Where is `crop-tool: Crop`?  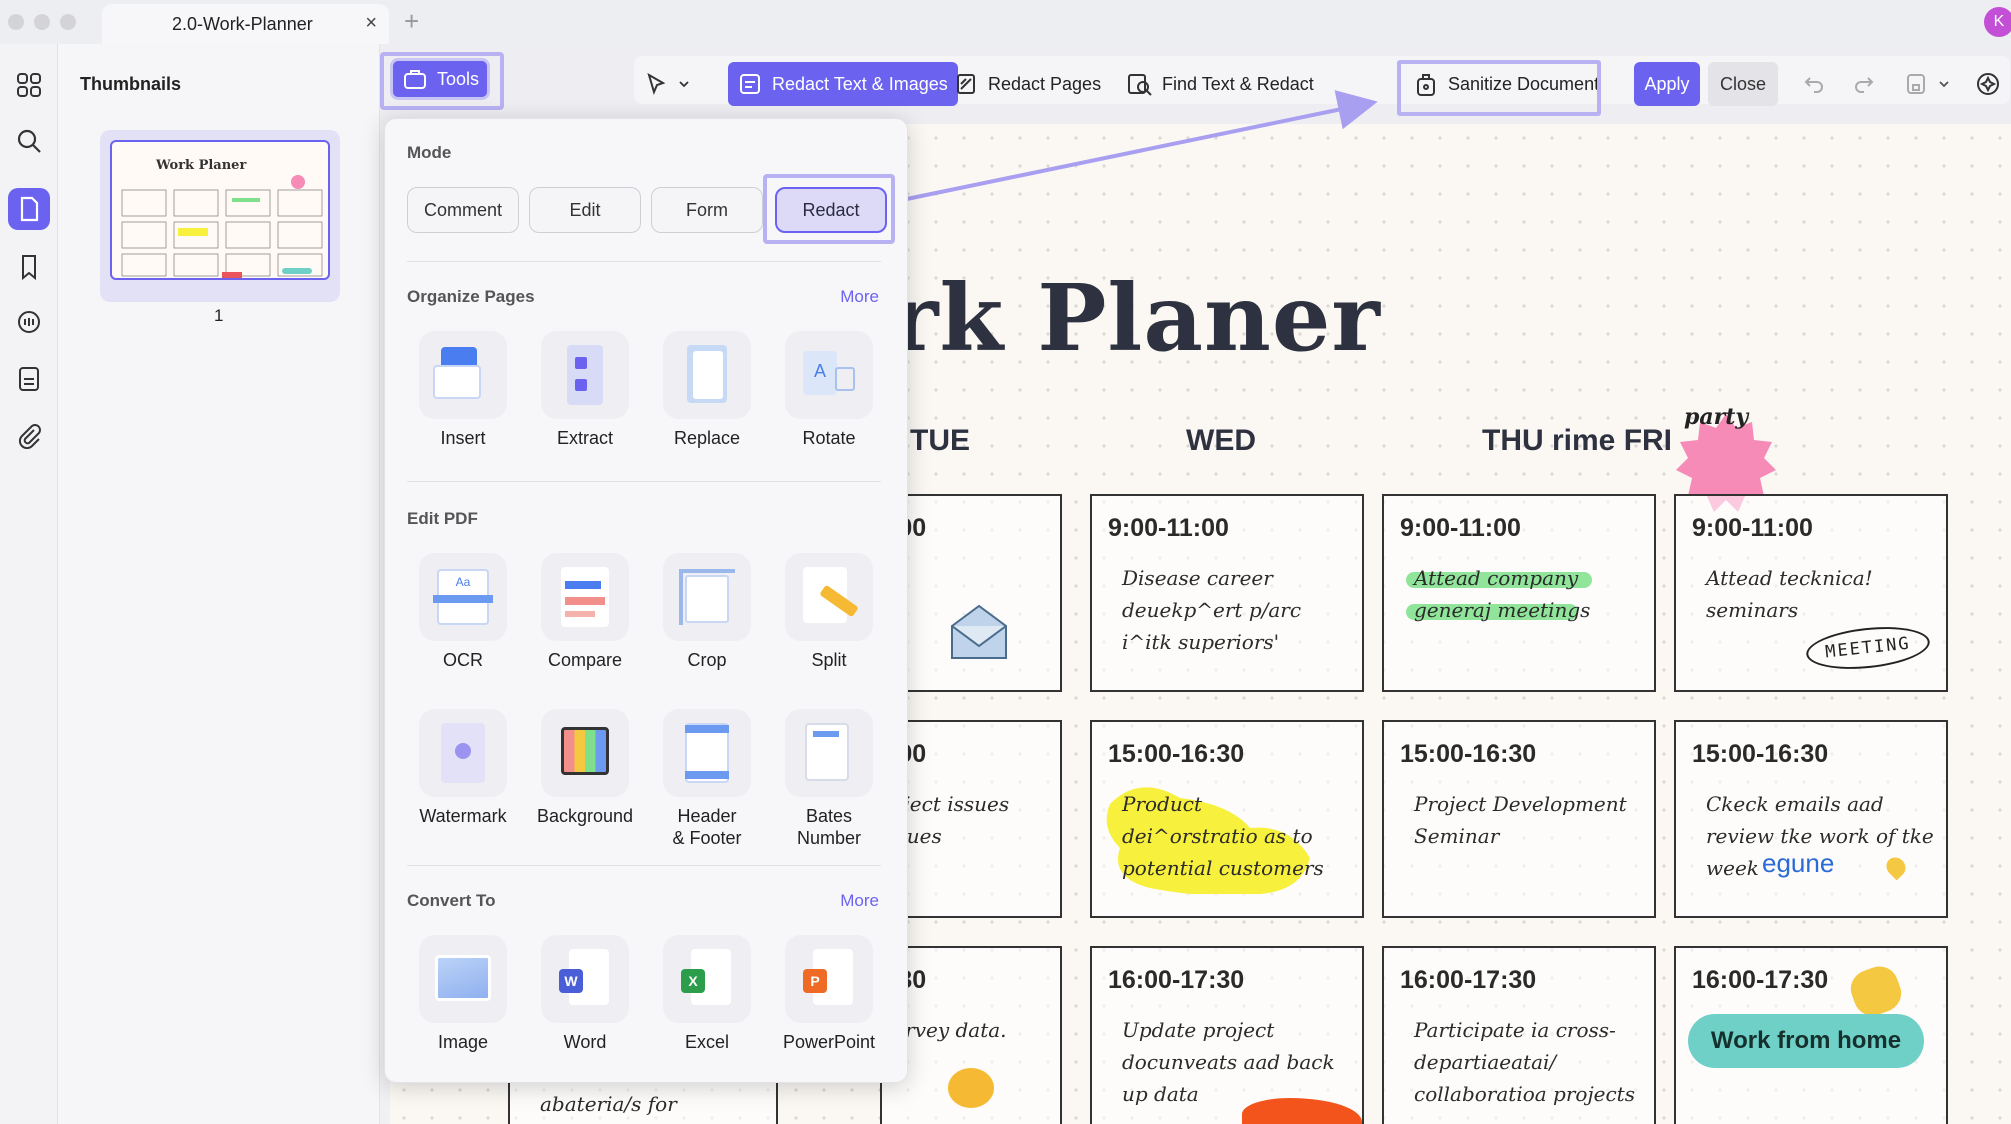
crop-tool: Crop is located at coordinates (707, 612).